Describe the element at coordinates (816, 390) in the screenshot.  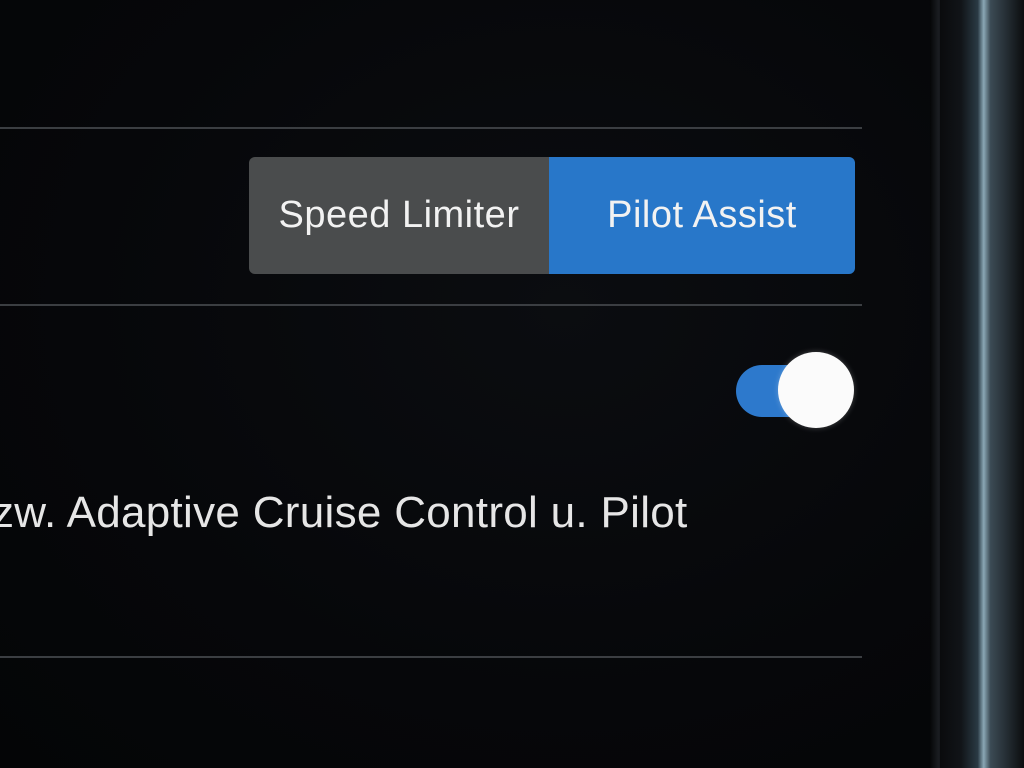
I see `toggle-knob` at that location.